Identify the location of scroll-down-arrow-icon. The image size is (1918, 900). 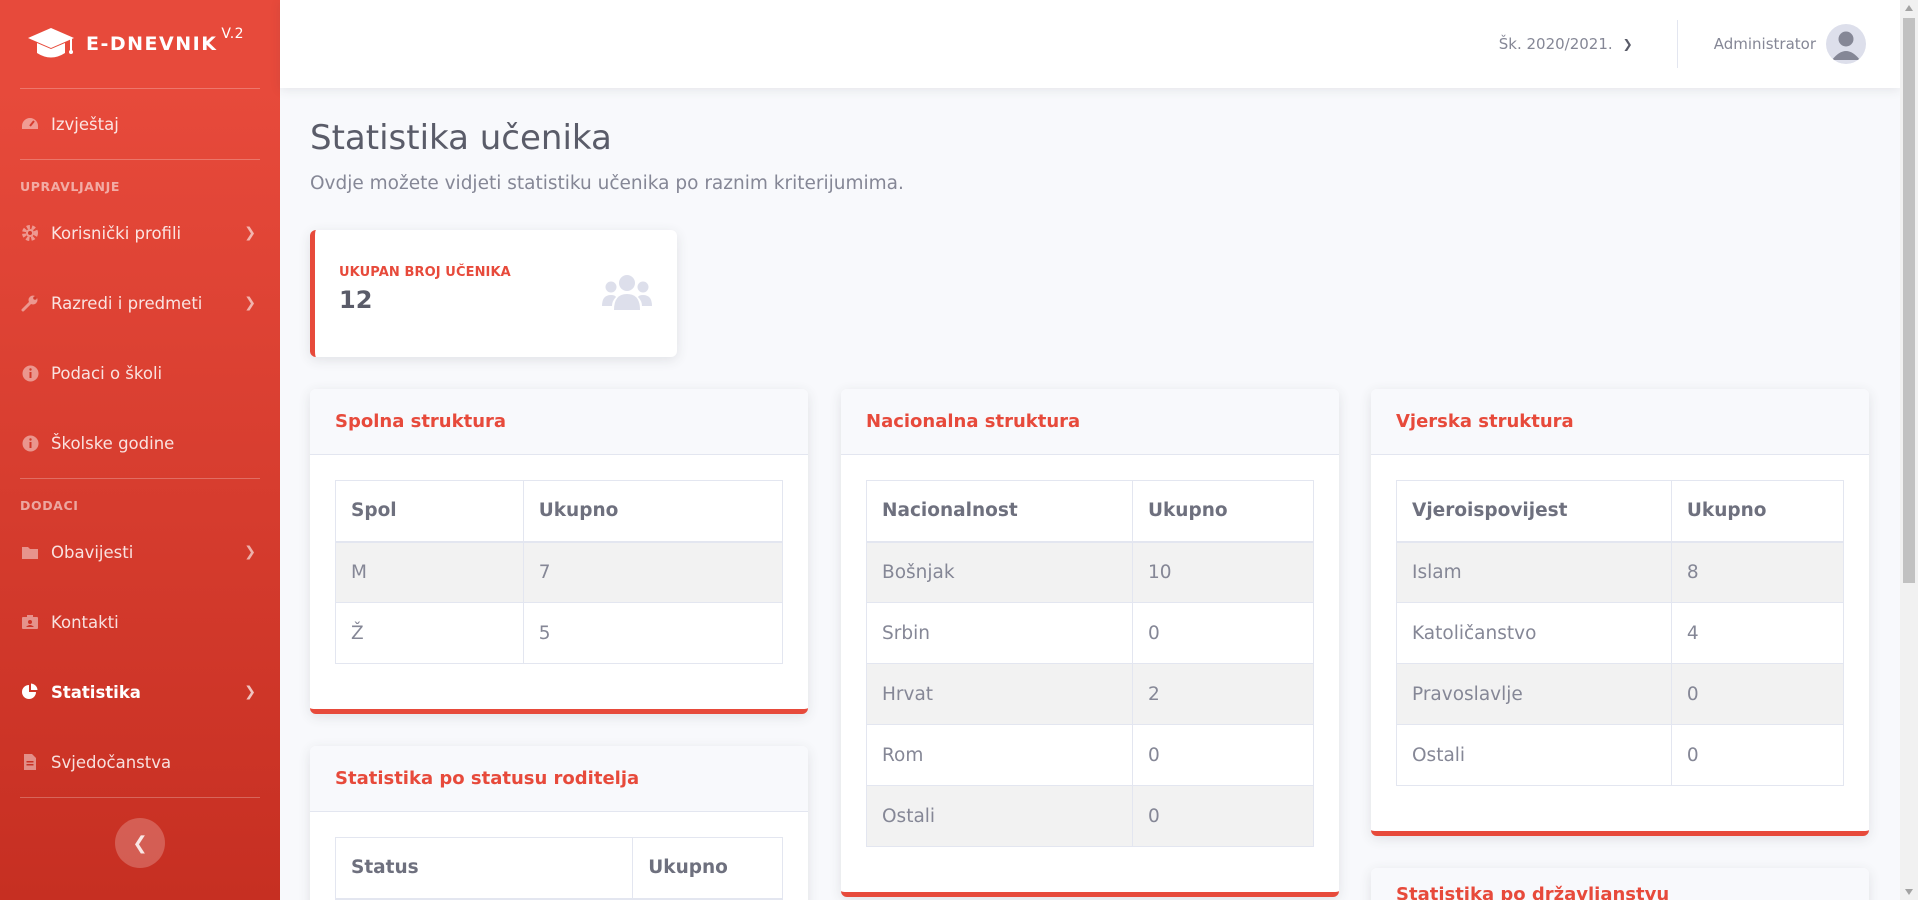
(1909, 892).